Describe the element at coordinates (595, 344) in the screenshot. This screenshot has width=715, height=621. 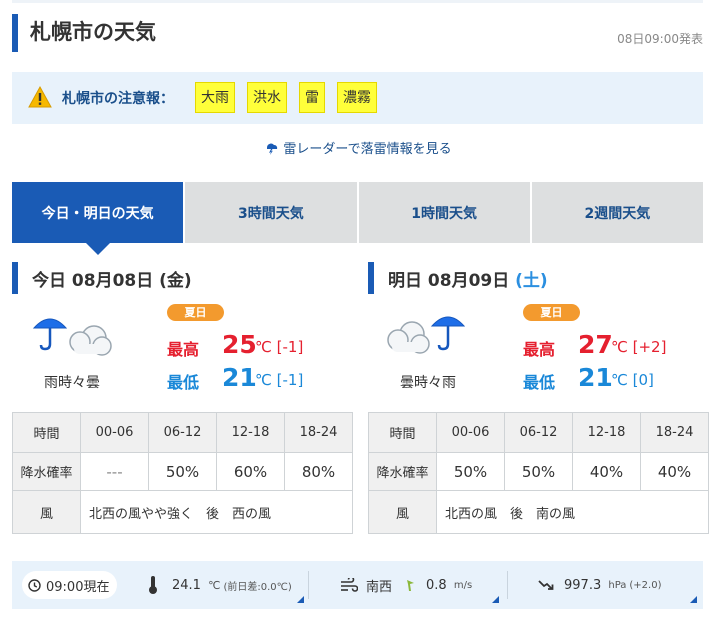
I see `tomorrow-high-temp: 27` at that location.